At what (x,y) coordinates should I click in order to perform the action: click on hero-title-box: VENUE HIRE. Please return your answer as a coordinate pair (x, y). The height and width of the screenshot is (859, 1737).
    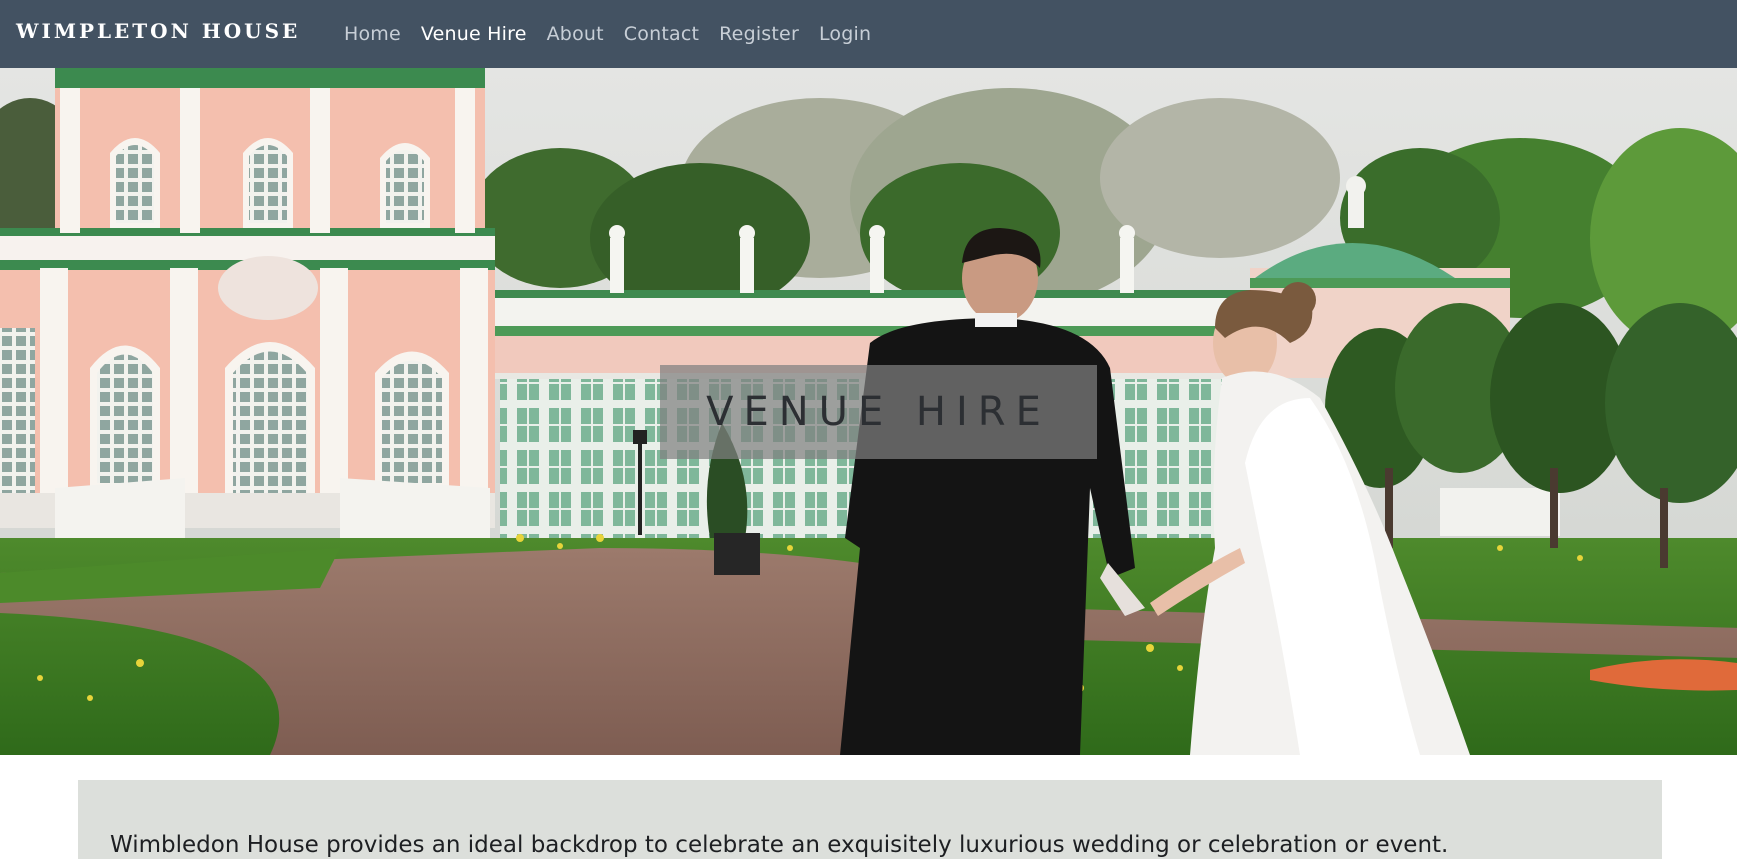
    Looking at the image, I should click on (878, 412).